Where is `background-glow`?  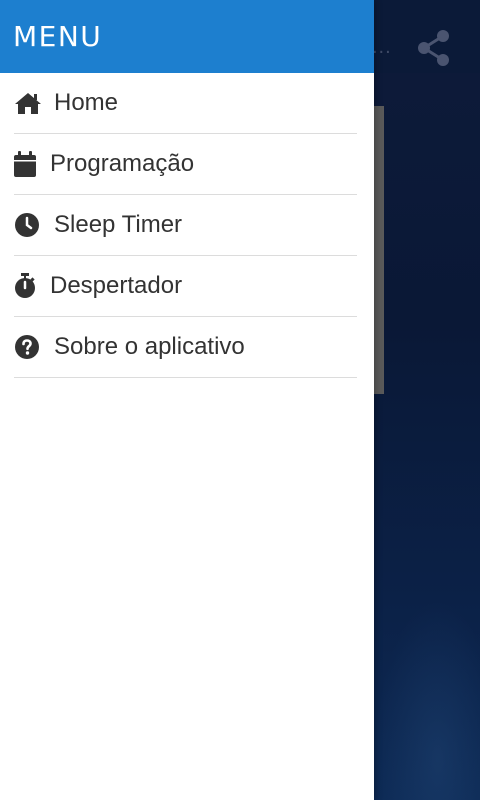 background-glow is located at coordinates (427, 700).